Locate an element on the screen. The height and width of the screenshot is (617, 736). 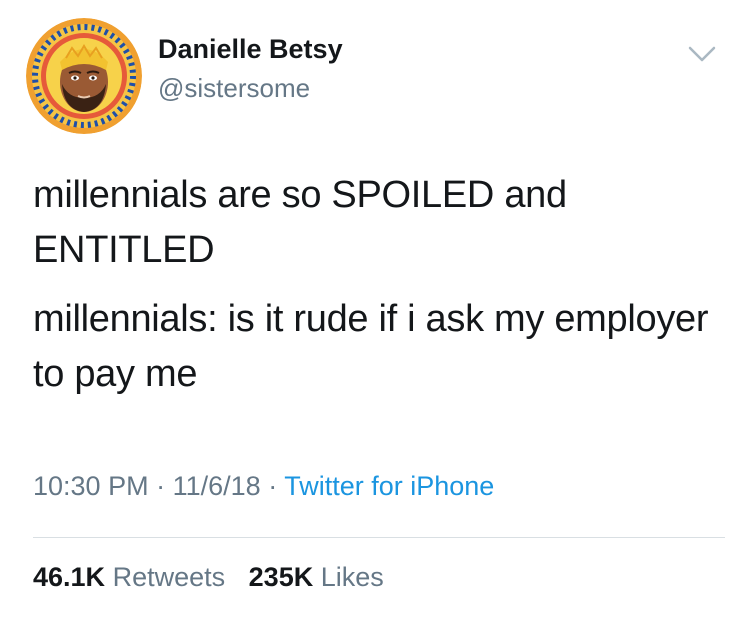
likes-count: 235K is located at coordinates (281, 577).